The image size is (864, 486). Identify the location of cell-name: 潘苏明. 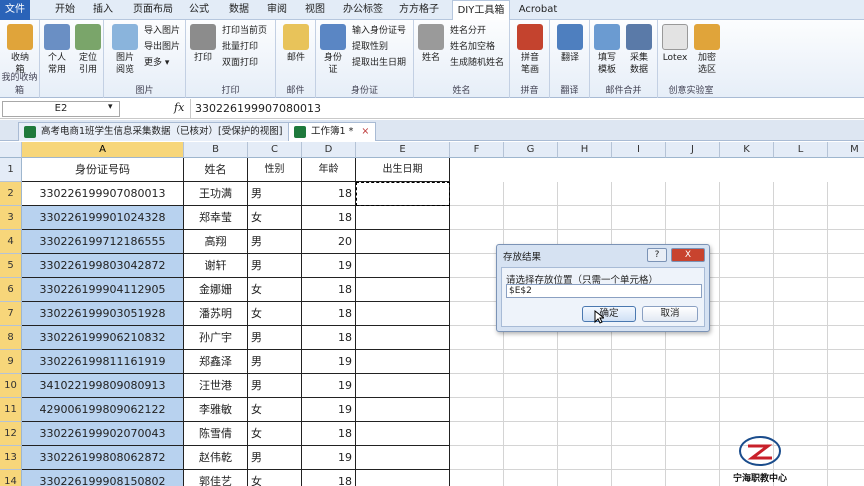
(216, 314).